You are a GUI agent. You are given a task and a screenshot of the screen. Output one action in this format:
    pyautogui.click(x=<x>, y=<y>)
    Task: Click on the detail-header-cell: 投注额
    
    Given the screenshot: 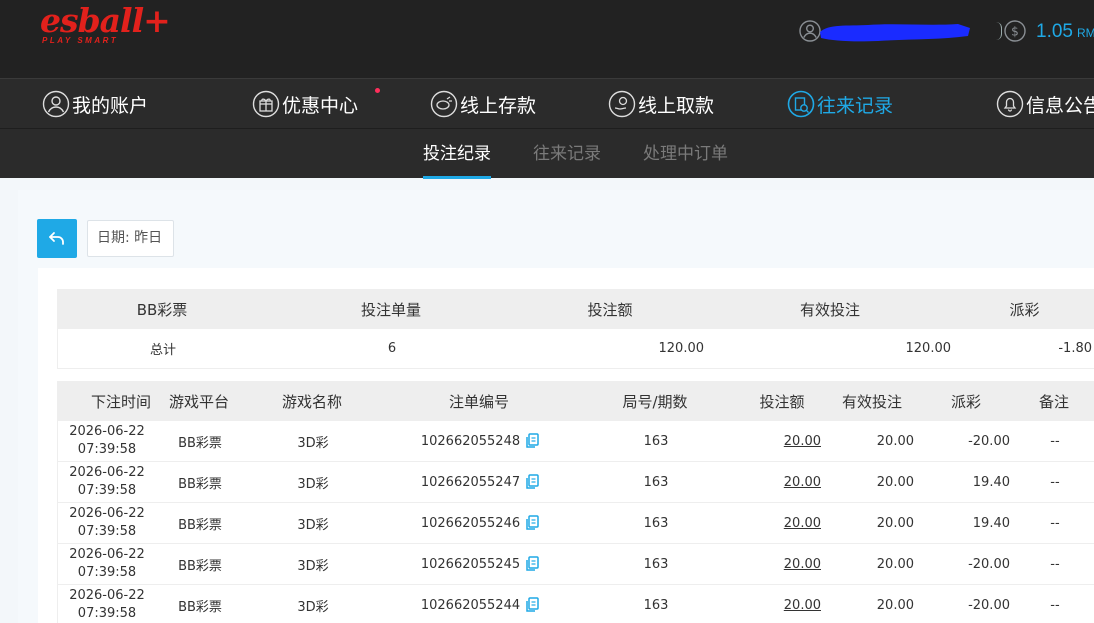 What is the action you would take?
    pyautogui.click(x=782, y=401)
    